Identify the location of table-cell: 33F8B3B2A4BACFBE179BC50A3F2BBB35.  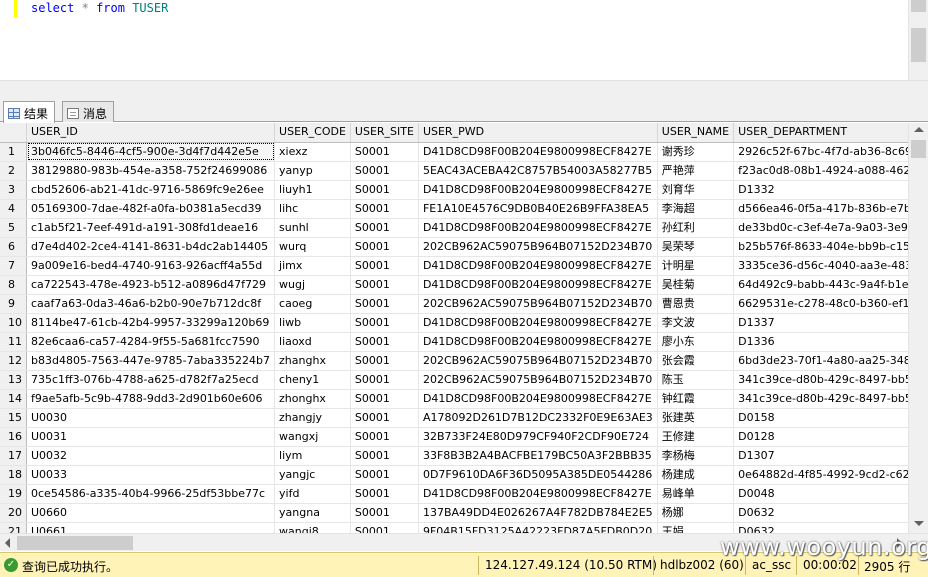
(538, 456).